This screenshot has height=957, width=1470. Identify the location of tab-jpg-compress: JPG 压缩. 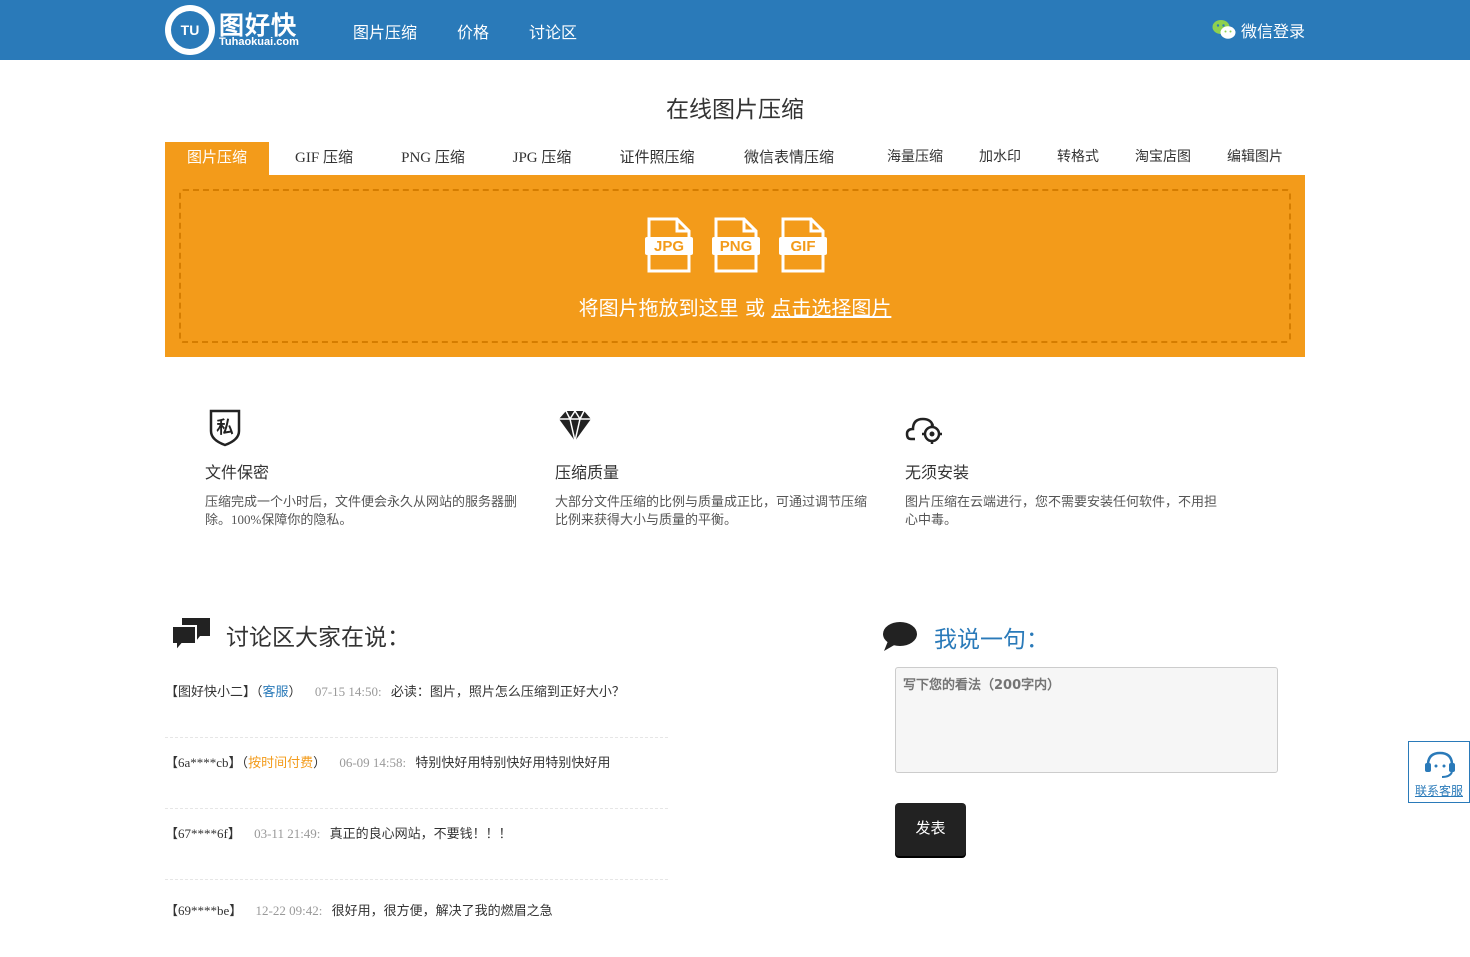
(542, 158).